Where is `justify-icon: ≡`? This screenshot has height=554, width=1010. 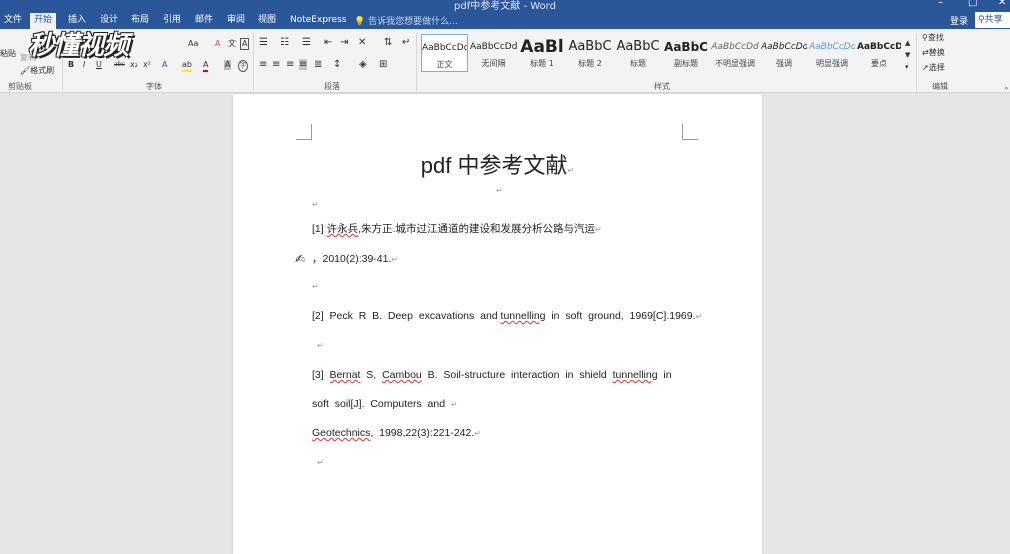
justify-icon: ≡ is located at coordinates (303, 64).